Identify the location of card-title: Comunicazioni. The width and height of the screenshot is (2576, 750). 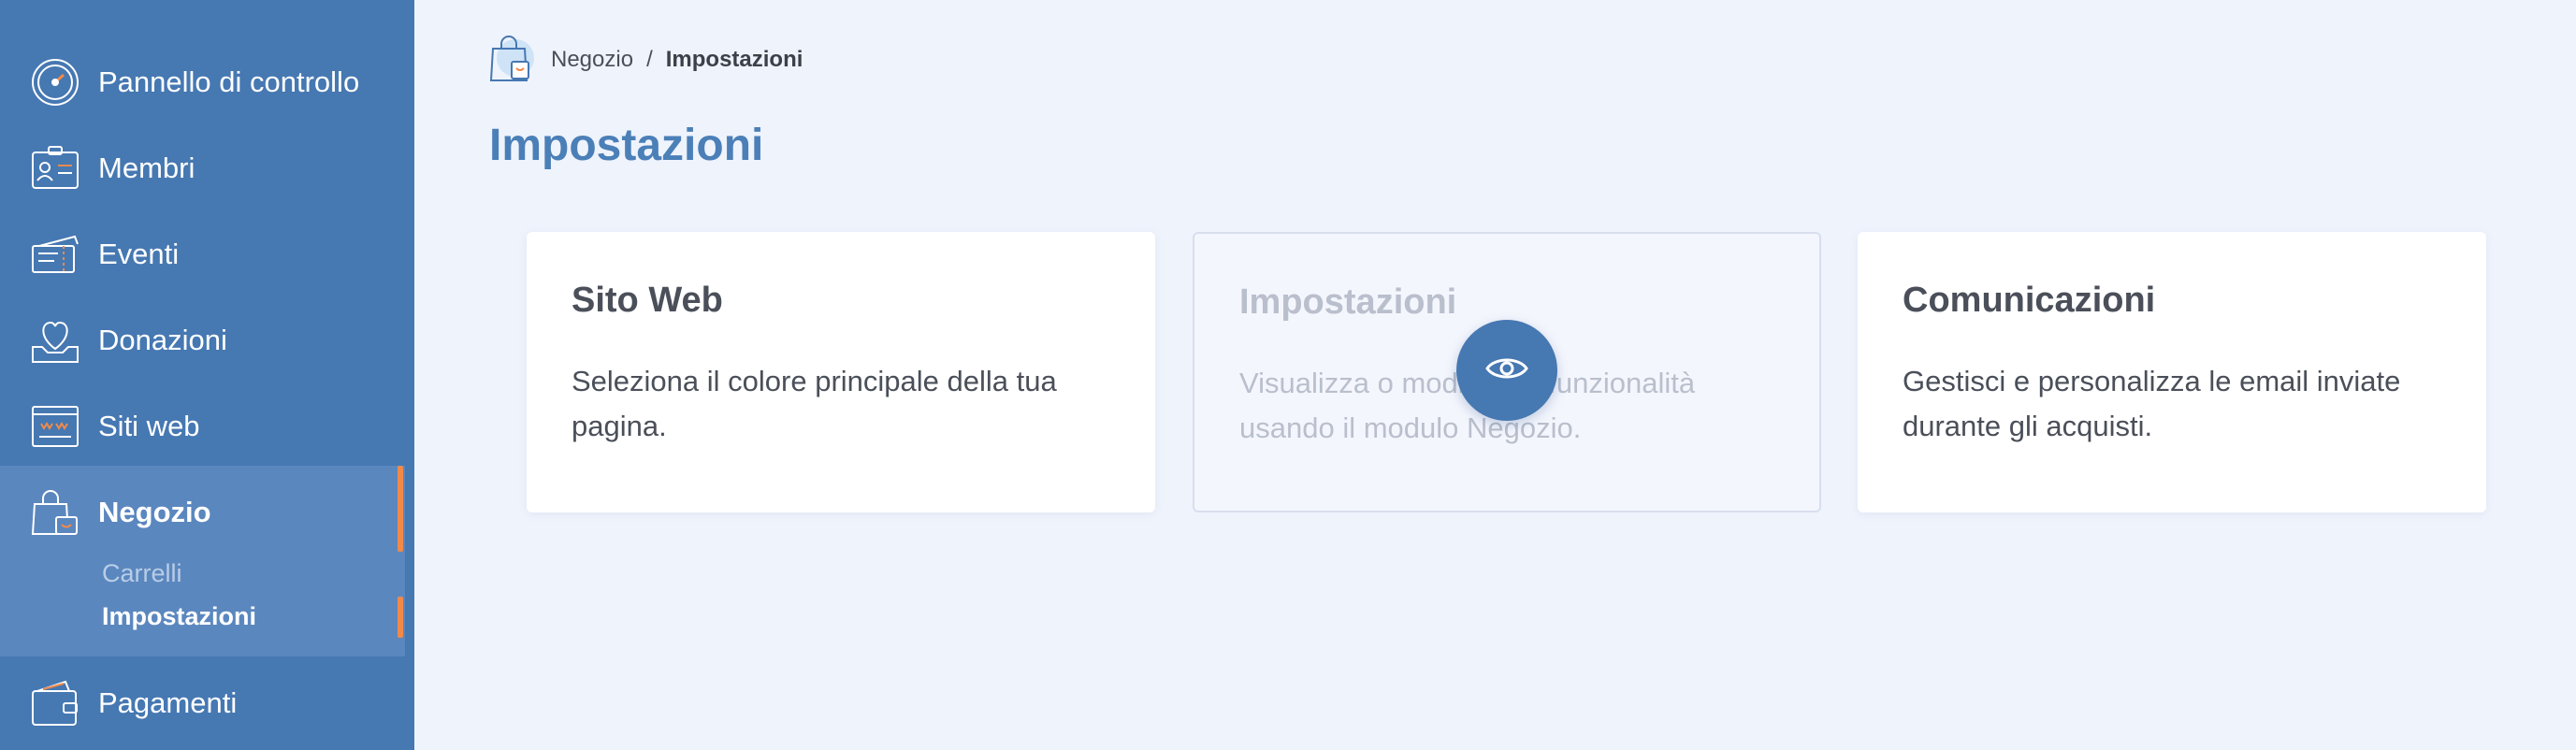
(2030, 300).